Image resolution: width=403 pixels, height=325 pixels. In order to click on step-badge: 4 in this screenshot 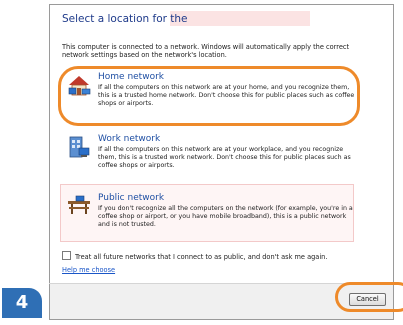, I will do `click(22, 303)`.